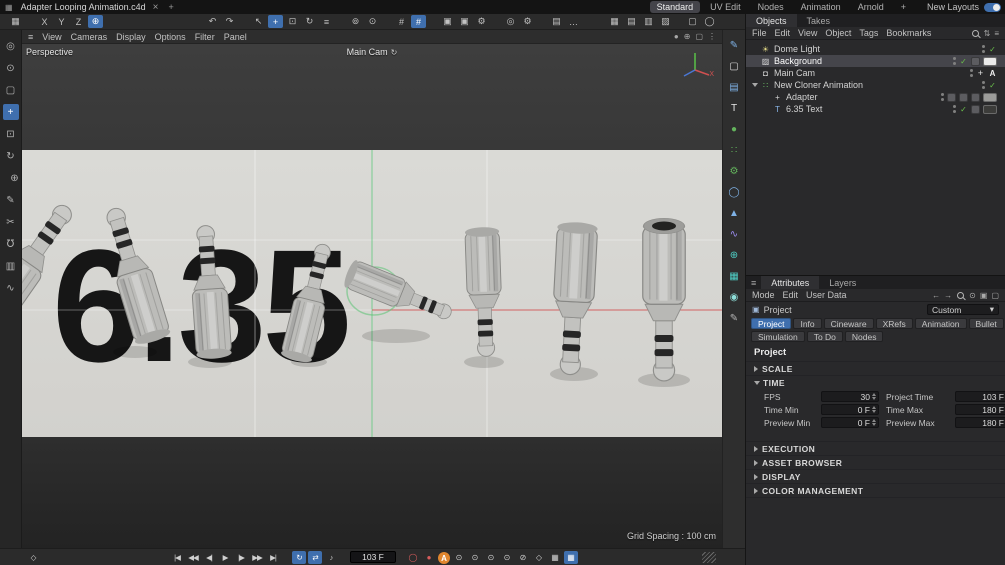 This screenshot has height=565, width=1005. I want to click on viewport-layout-icon: ▢, so click(699, 36).